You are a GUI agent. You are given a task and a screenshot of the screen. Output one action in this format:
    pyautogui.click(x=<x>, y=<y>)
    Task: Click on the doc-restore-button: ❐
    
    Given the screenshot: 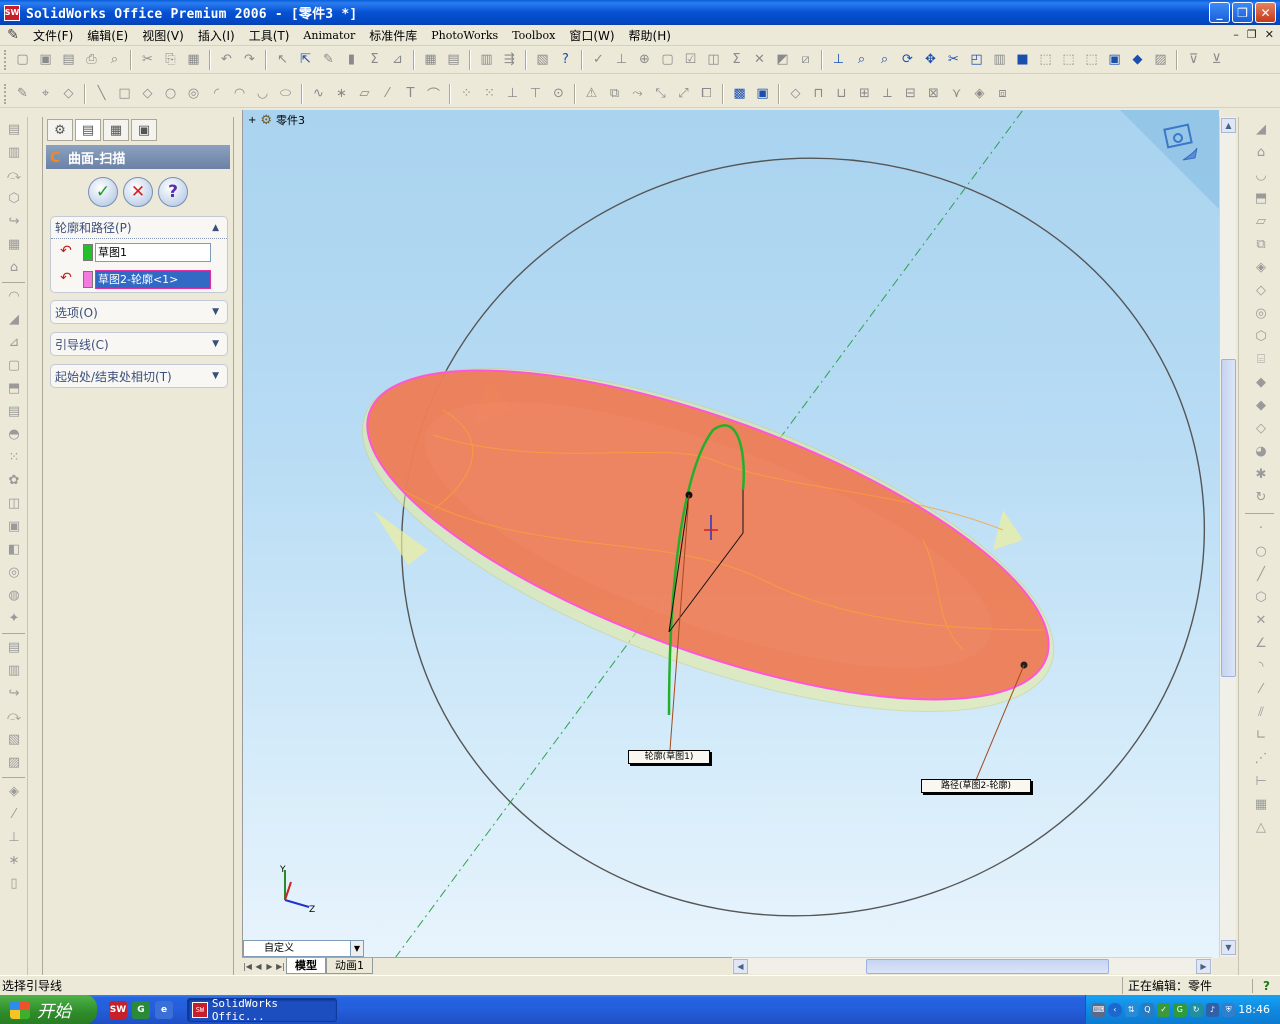 What is the action you would take?
    pyautogui.click(x=1252, y=34)
    